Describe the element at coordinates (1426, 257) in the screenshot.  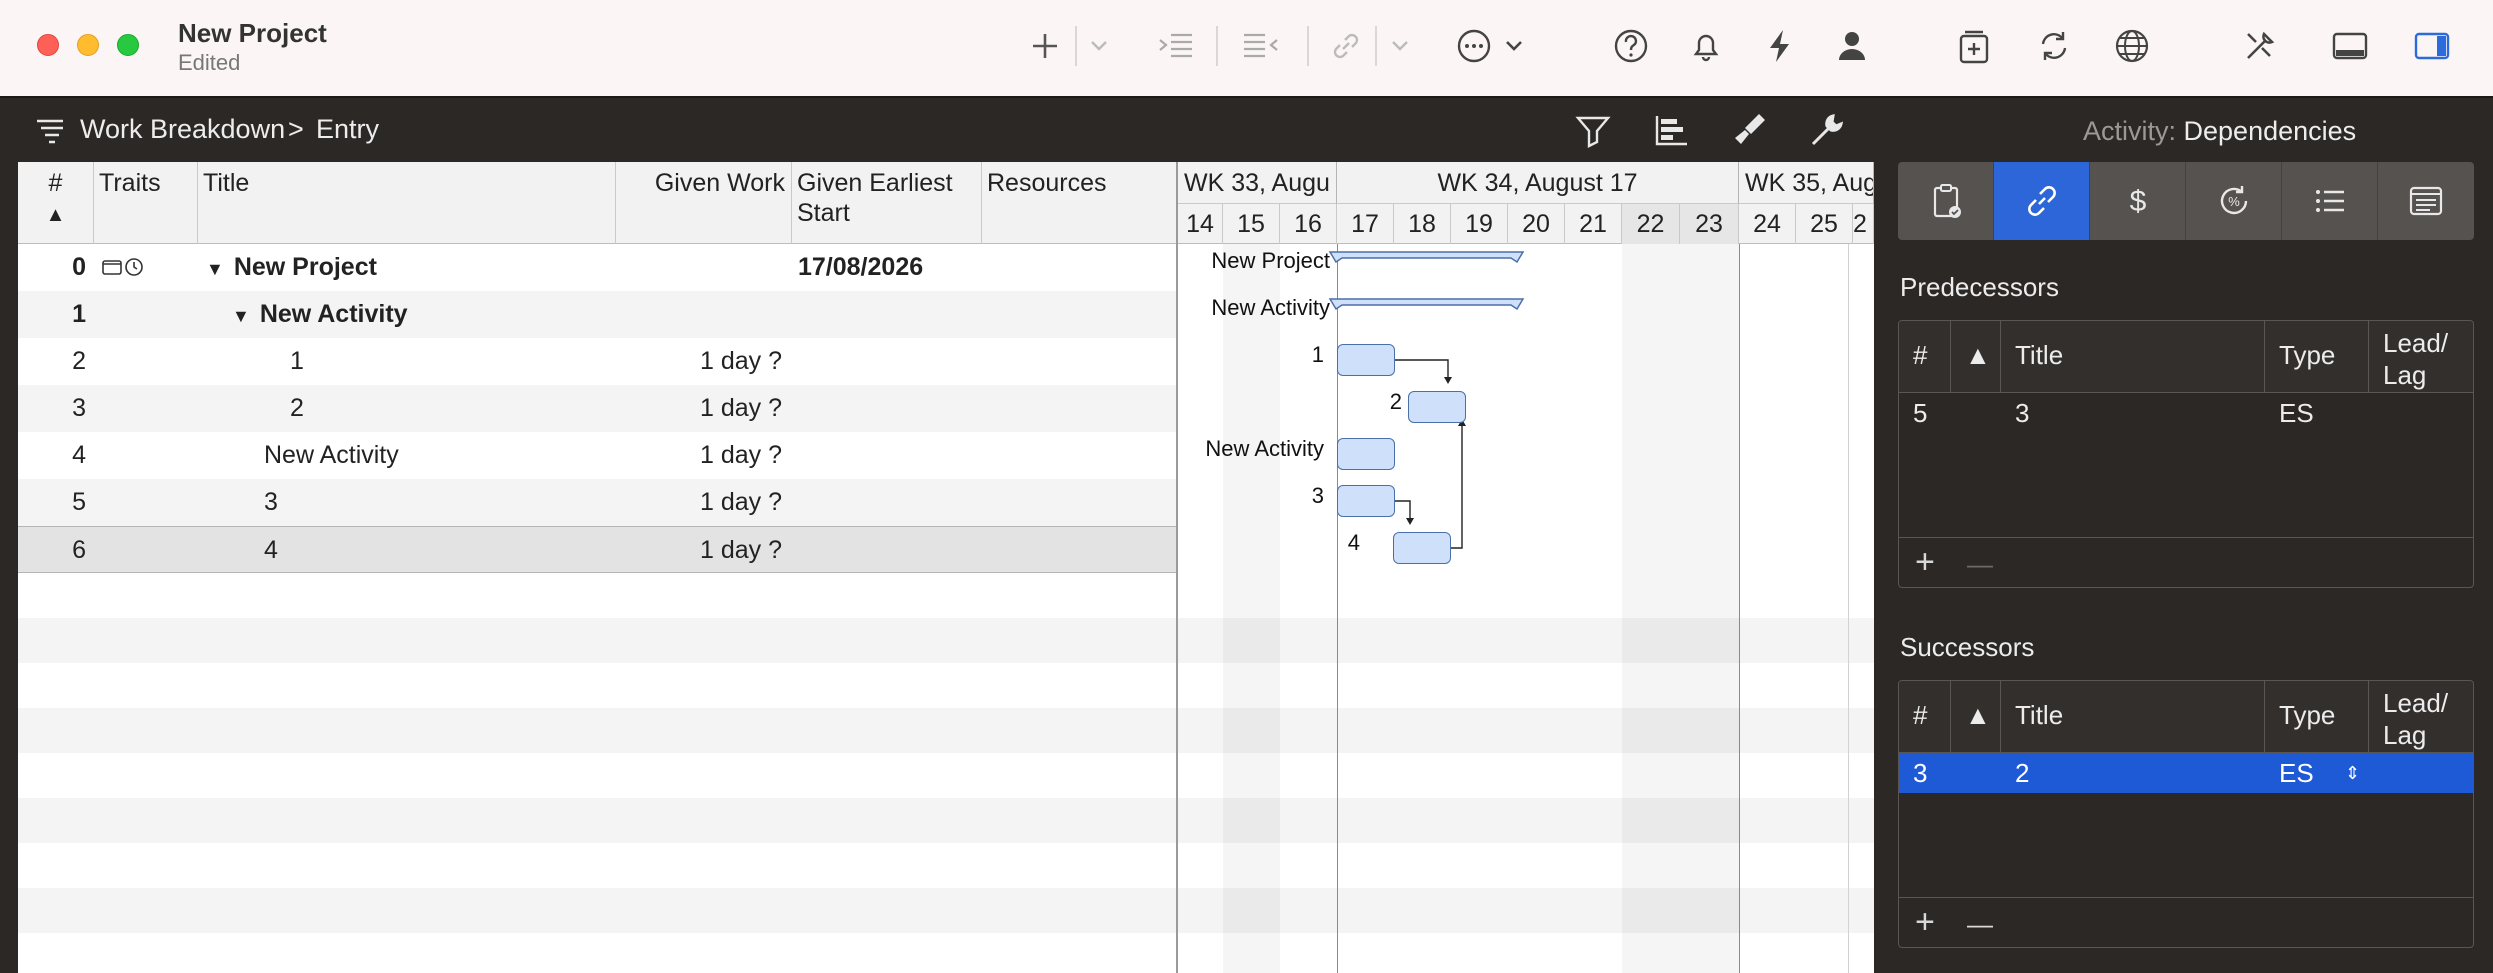
I see `summary-bar-new-project` at that location.